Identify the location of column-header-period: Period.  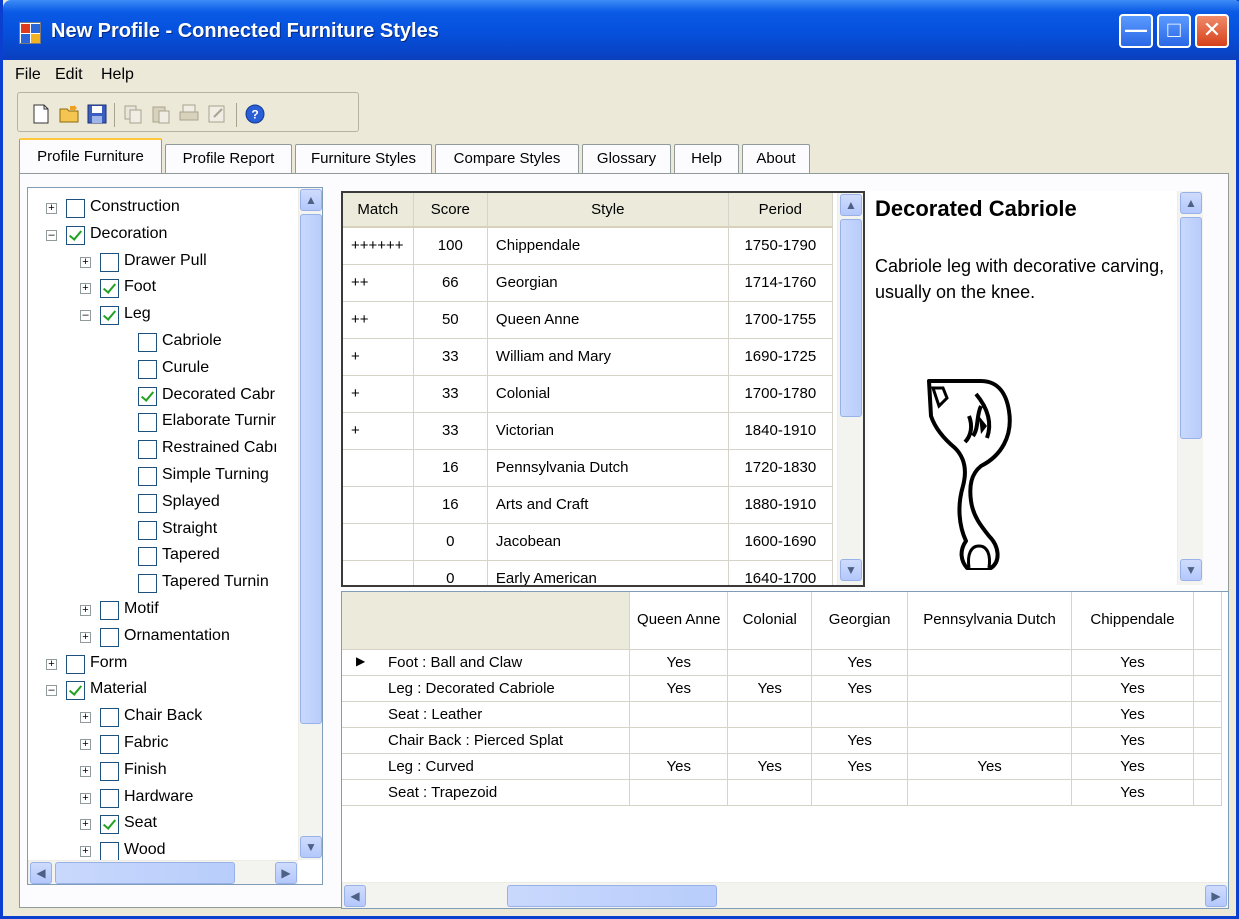
(781, 210).